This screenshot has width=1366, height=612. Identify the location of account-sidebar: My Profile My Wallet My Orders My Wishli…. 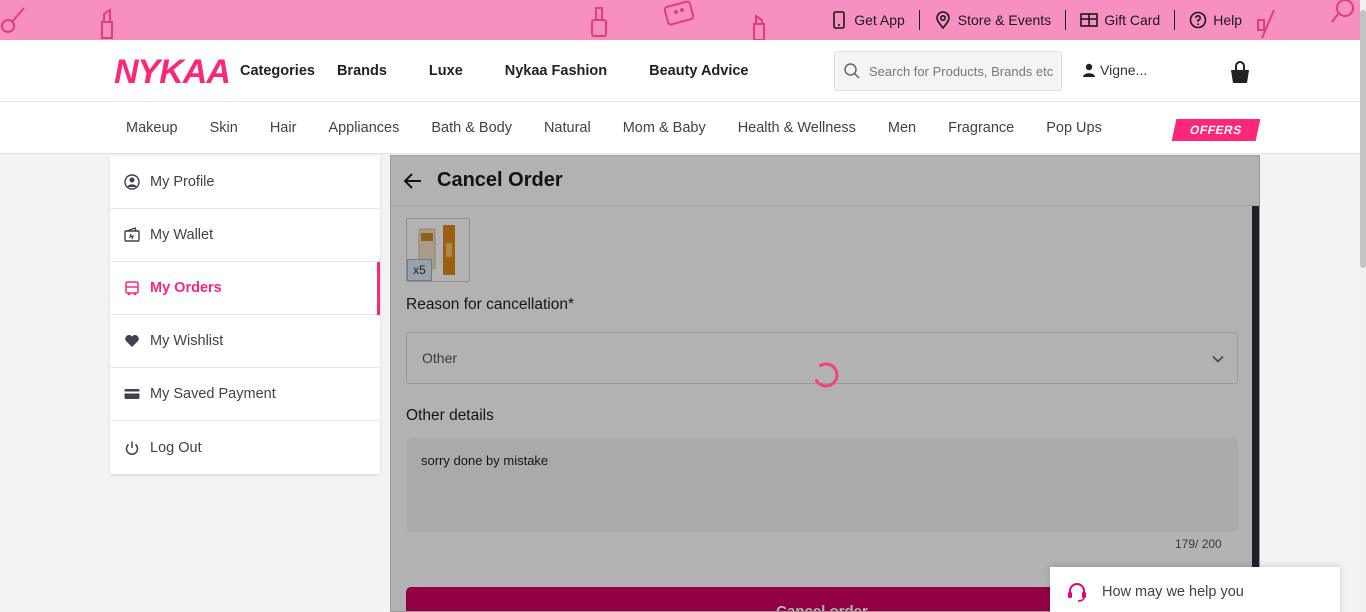
(245, 315).